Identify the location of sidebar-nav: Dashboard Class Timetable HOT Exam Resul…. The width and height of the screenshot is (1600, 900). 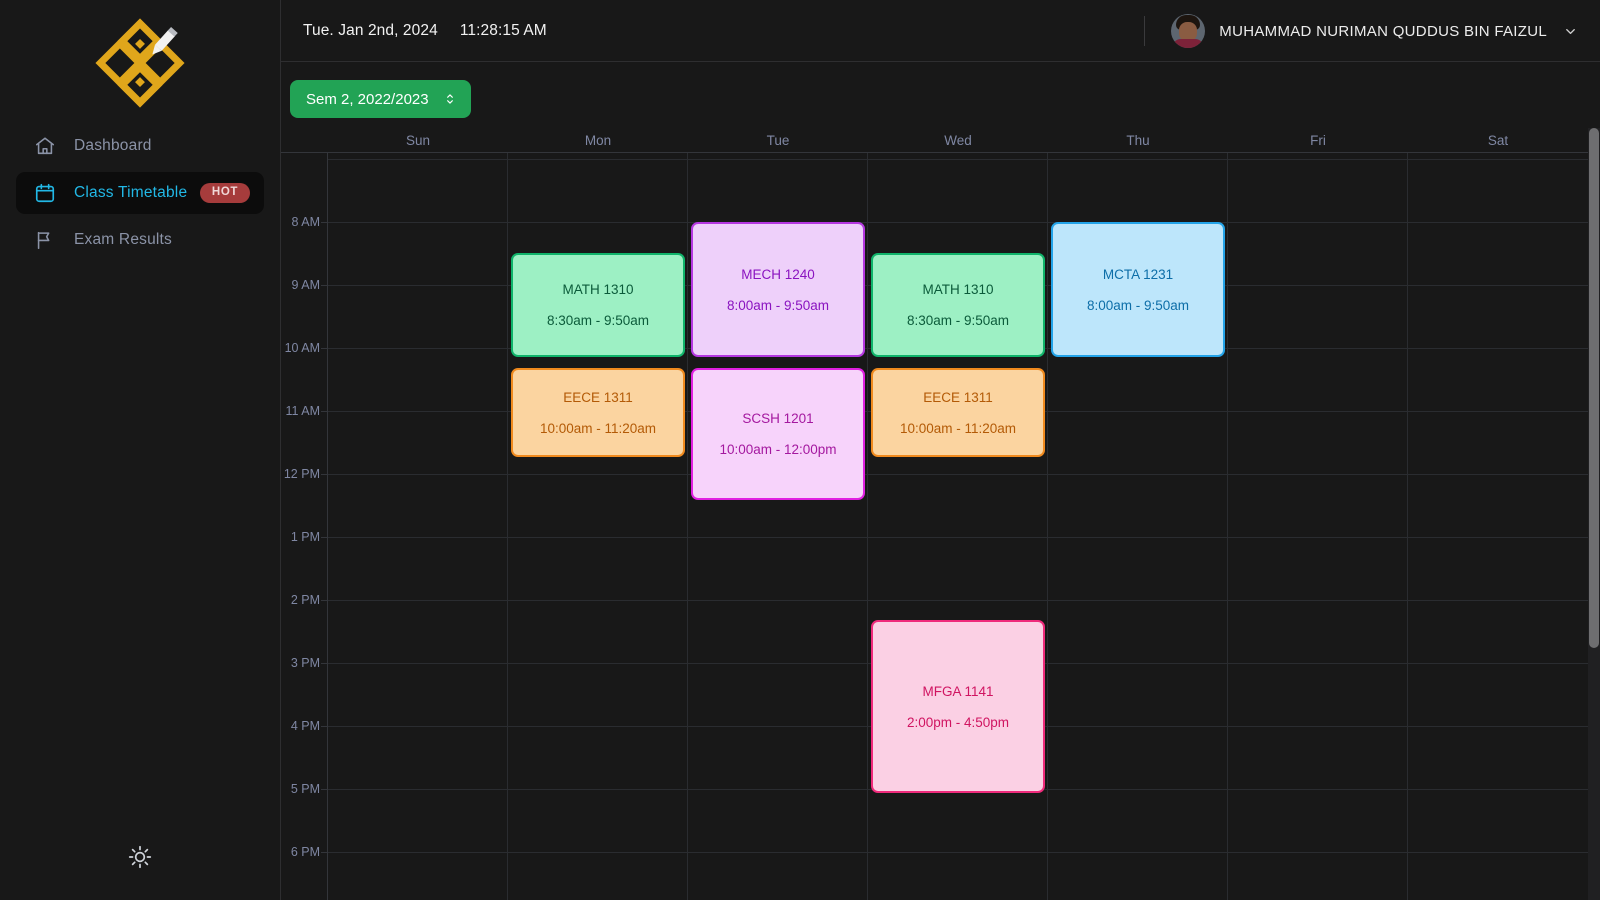
(140, 193).